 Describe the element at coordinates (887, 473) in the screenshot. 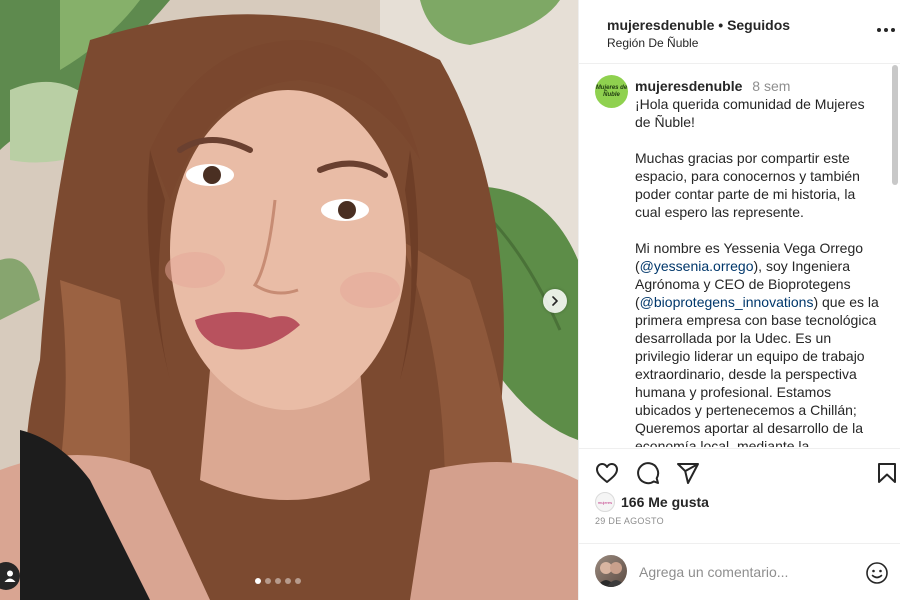

I see `bookmark-icon` at that location.